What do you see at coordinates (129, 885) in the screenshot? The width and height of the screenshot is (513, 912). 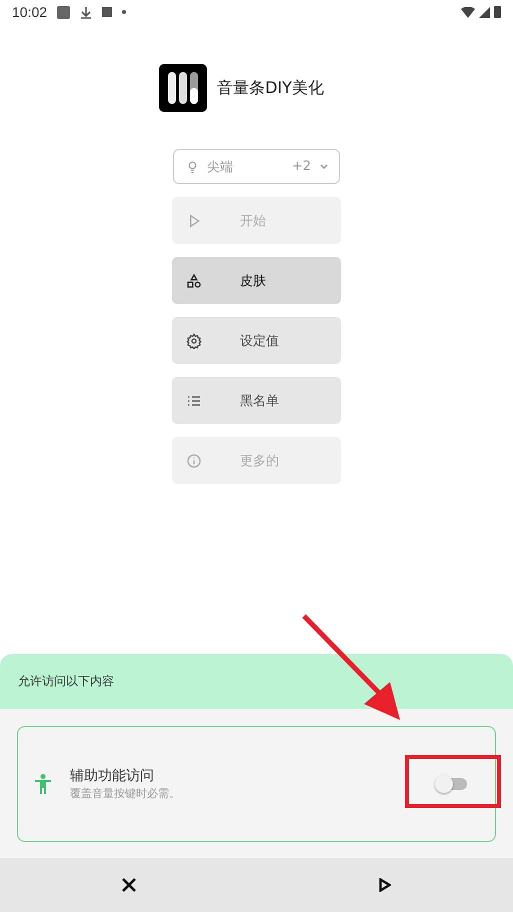 I see `close-icon` at bounding box center [129, 885].